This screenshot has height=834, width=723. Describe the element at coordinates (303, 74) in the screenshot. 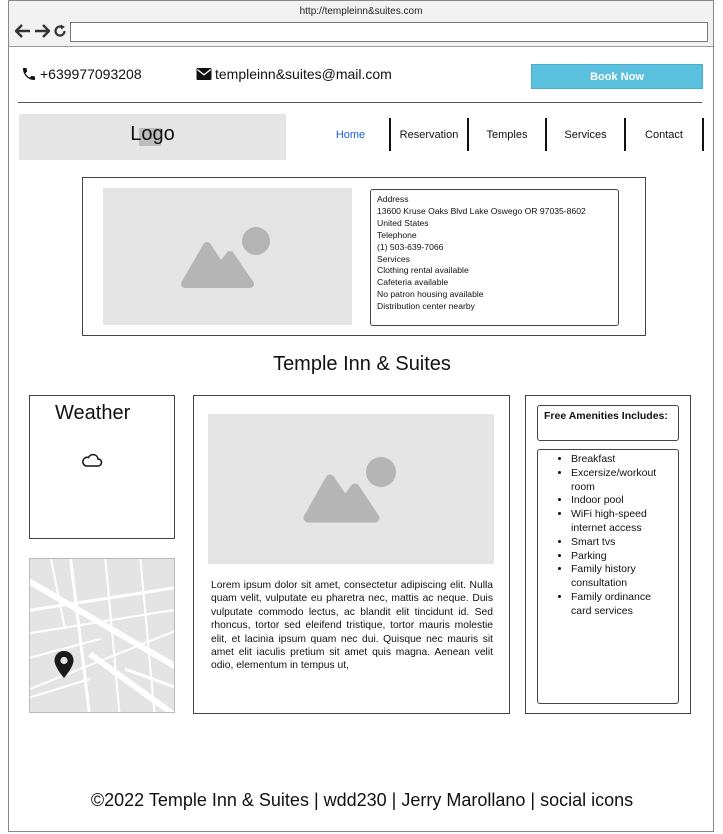

I see `email-address: templeinn&suites@mail.com` at that location.